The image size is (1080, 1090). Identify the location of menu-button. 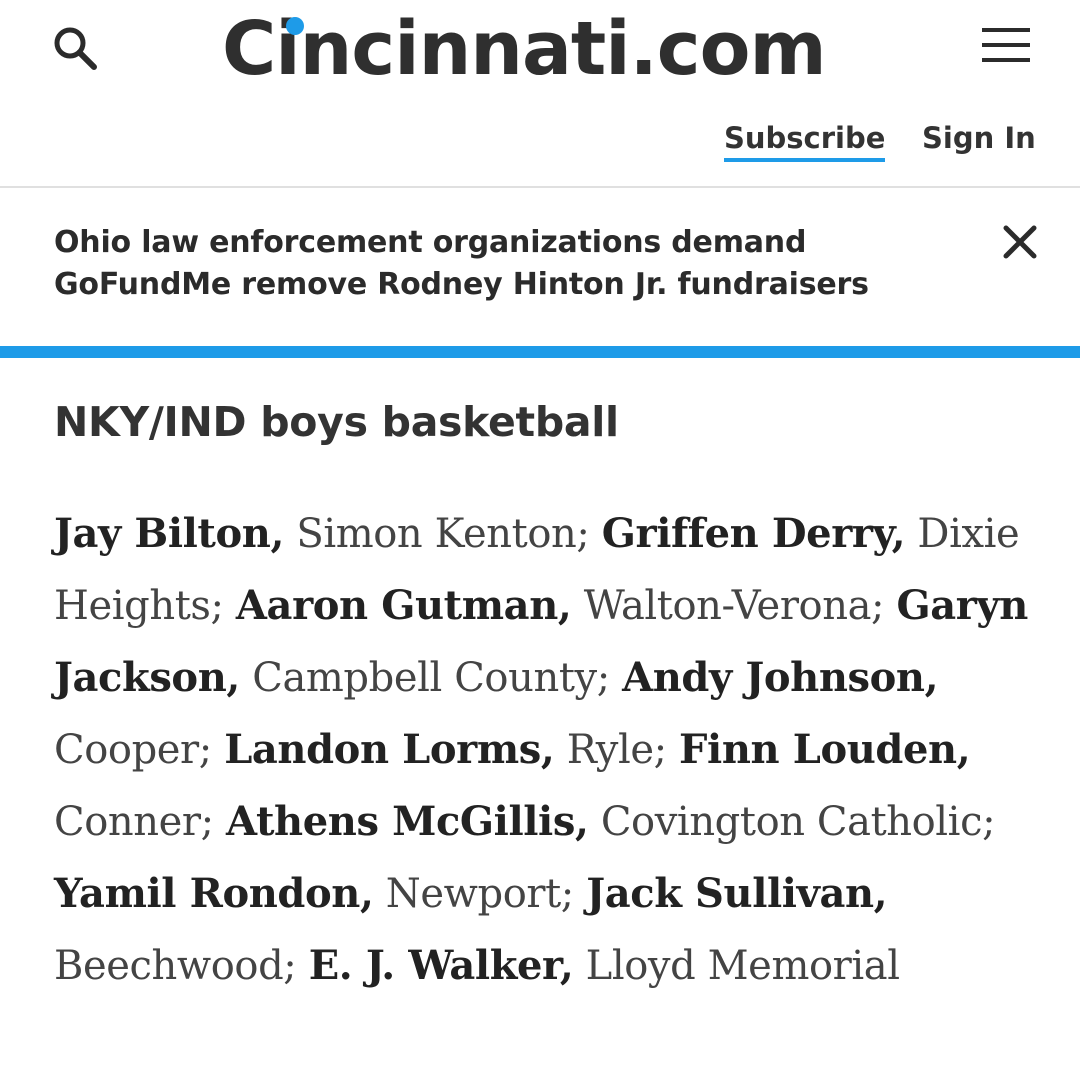
(1006, 45).